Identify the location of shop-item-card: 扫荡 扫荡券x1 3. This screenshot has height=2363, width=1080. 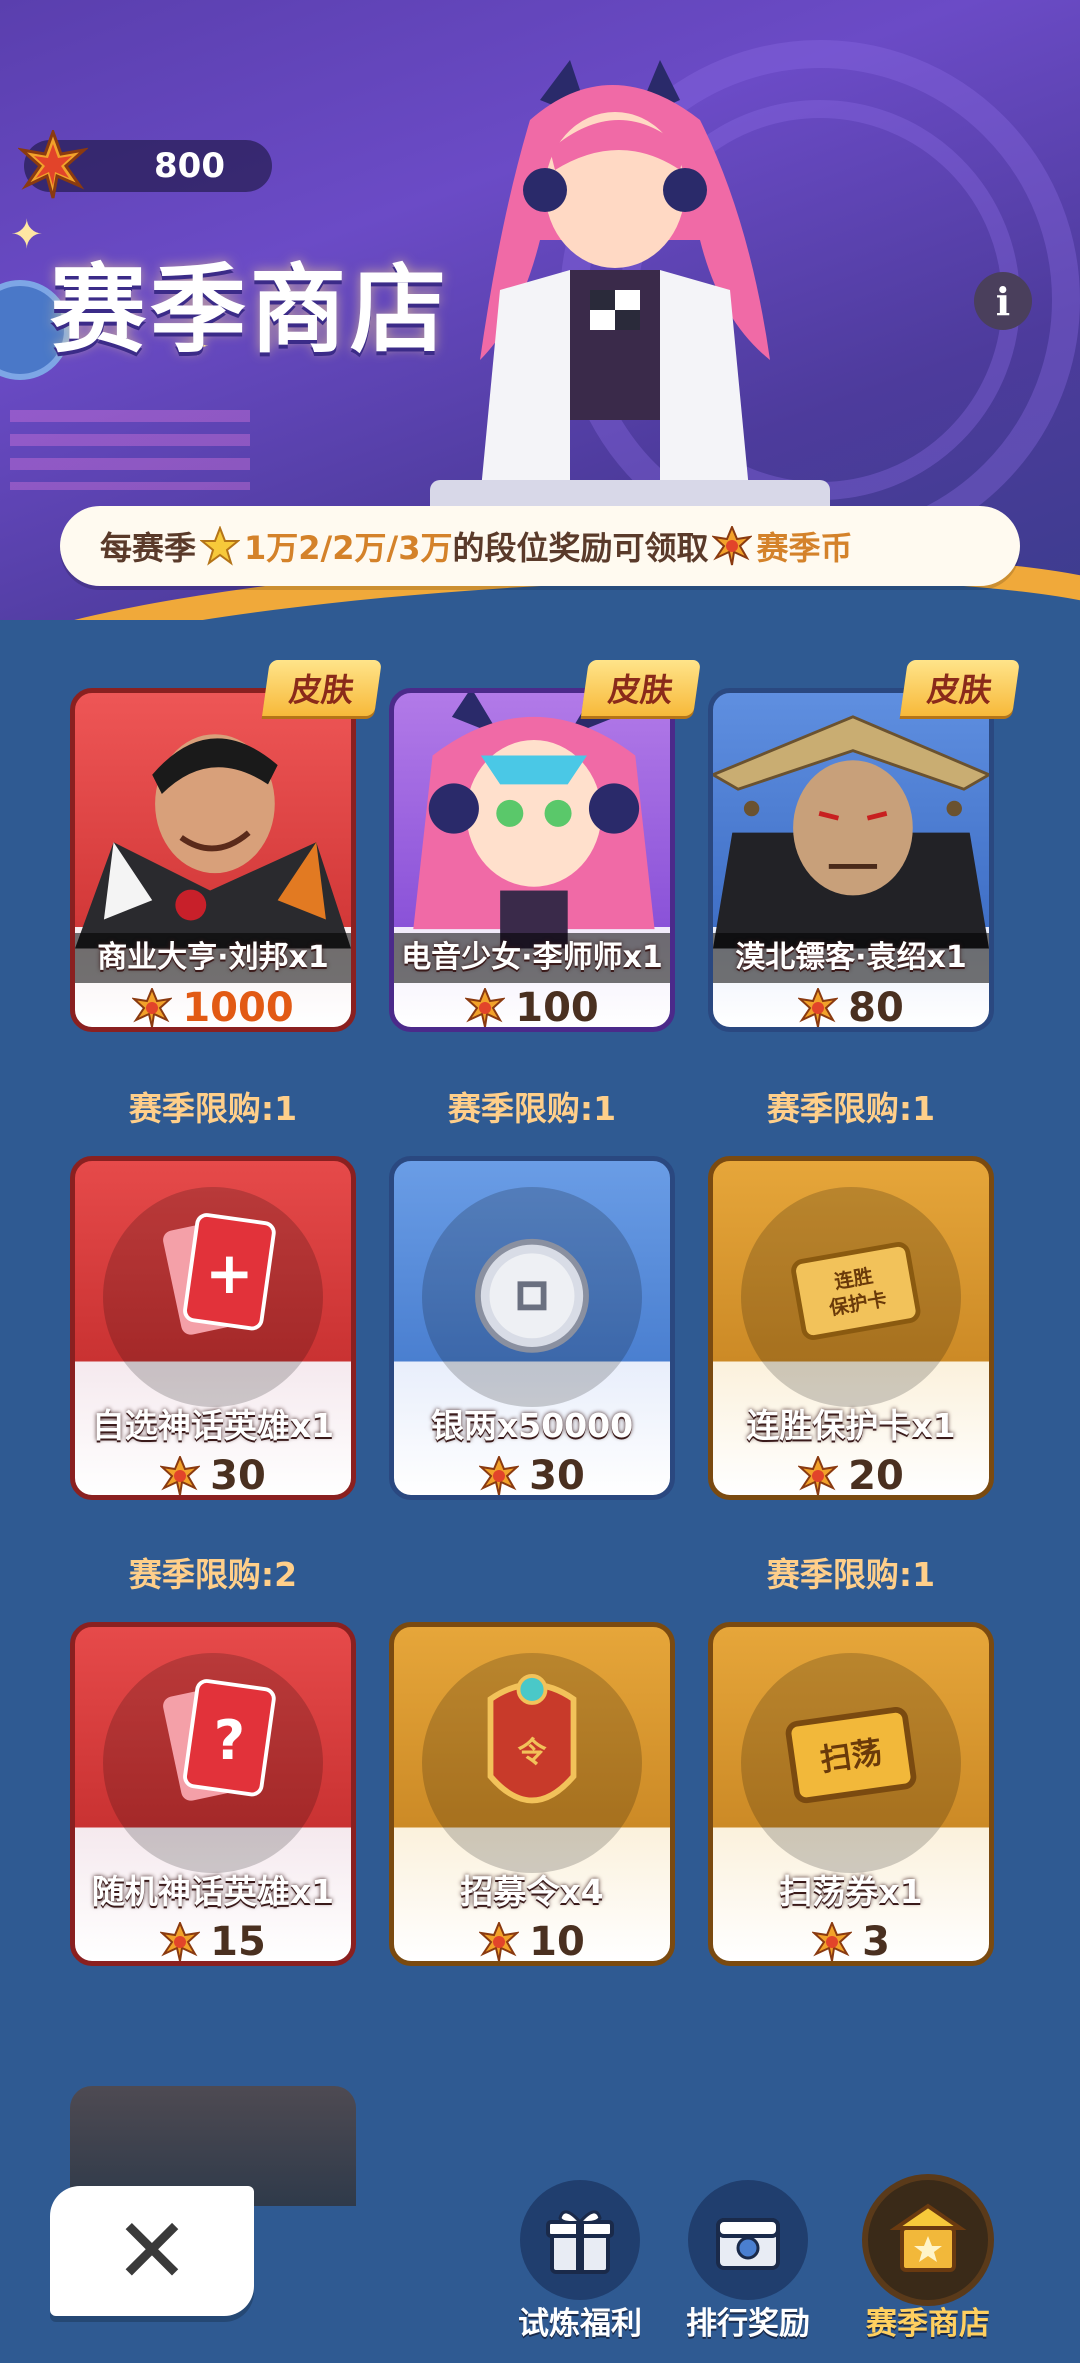
(851, 1794).